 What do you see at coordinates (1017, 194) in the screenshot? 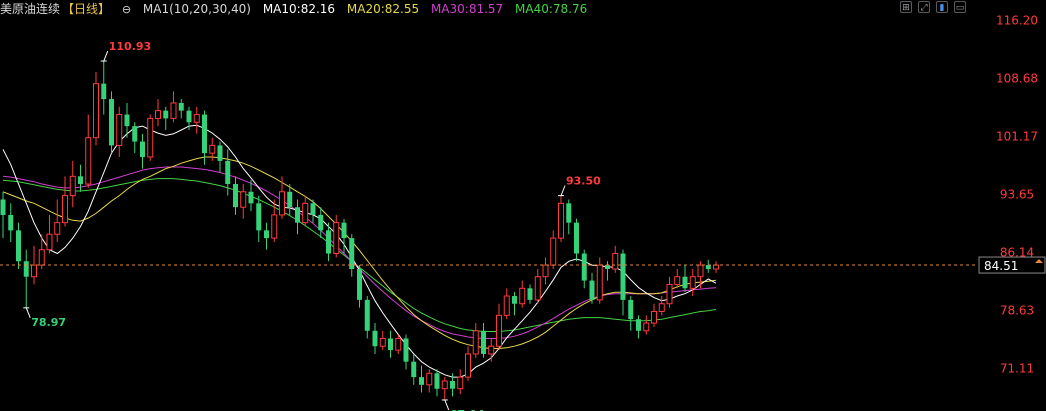
I see `y-tick-label: 93.65` at bounding box center [1017, 194].